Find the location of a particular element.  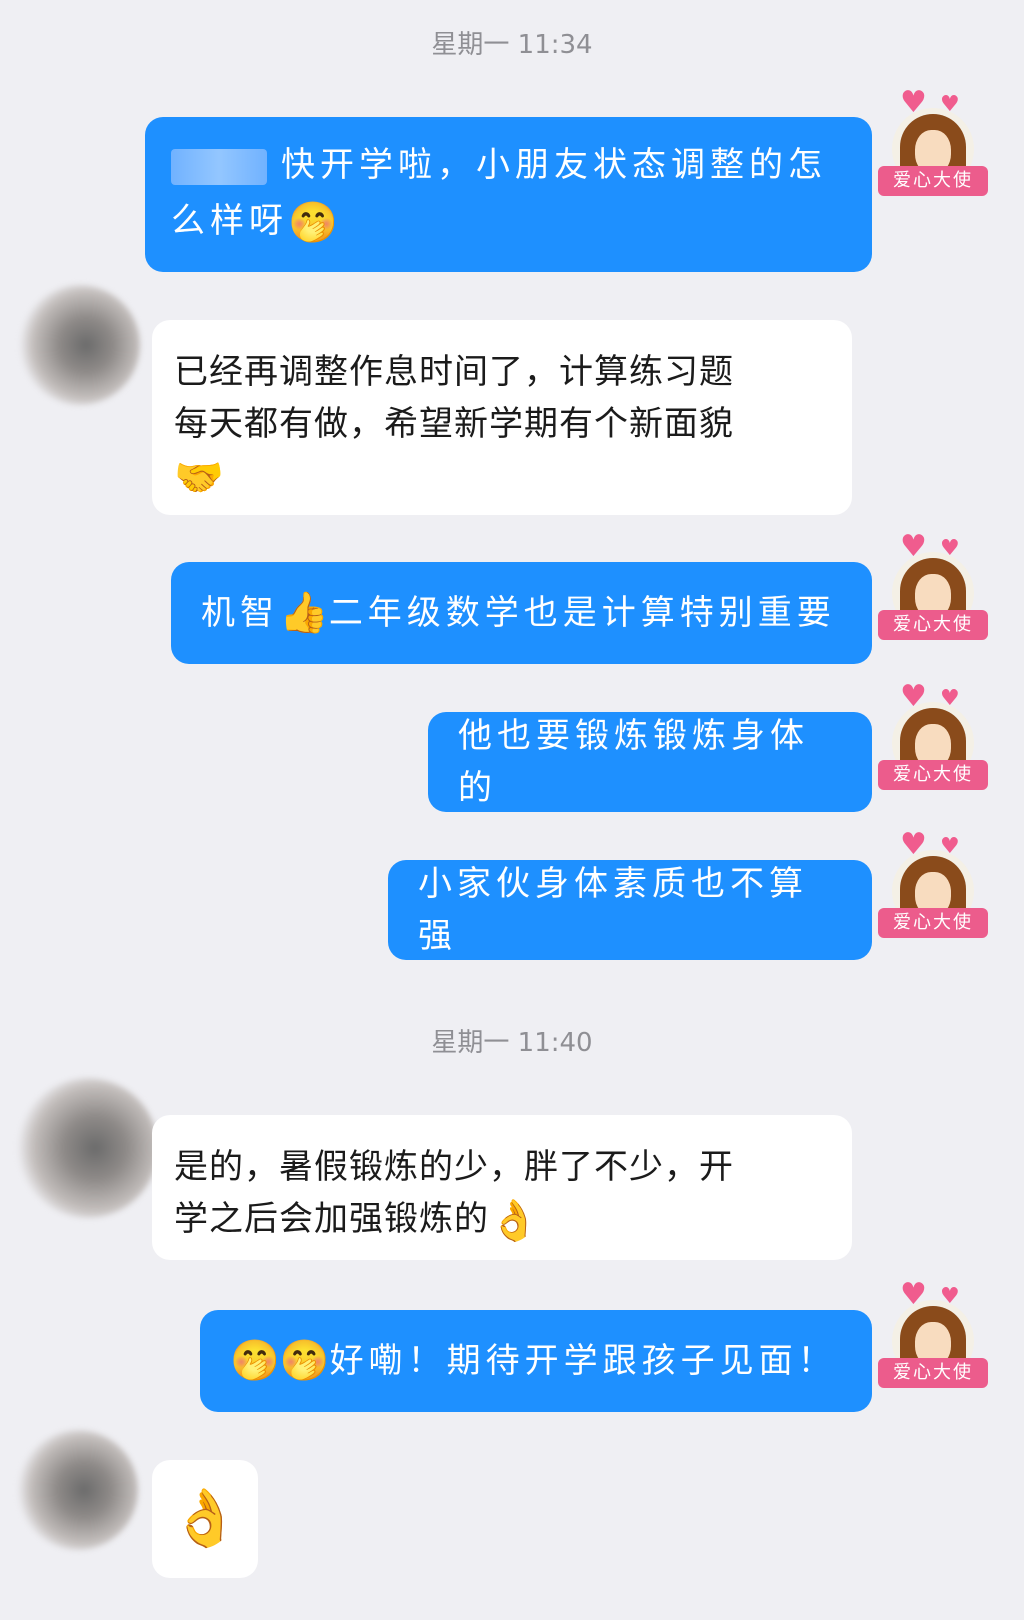

message-bubble-outgoing: 快开学啦，小朋友状态调整的怎 么样呀🤭 is located at coordinates (508, 194).